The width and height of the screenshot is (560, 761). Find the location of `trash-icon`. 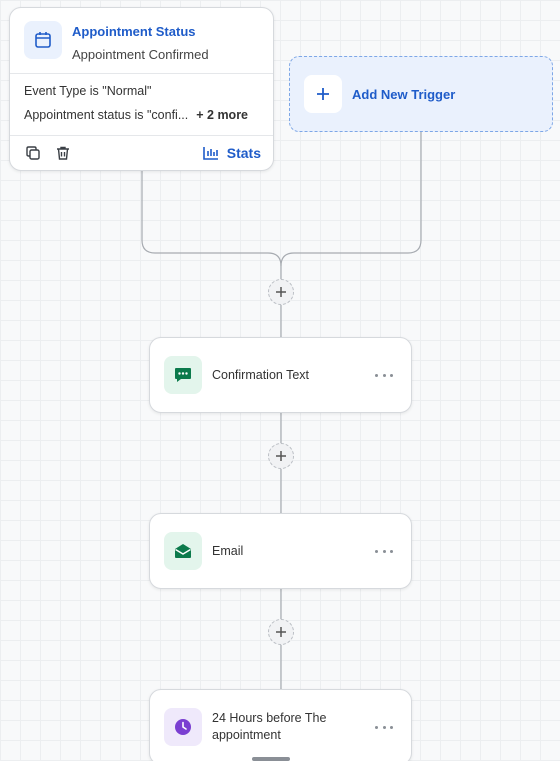

trash-icon is located at coordinates (63, 153).